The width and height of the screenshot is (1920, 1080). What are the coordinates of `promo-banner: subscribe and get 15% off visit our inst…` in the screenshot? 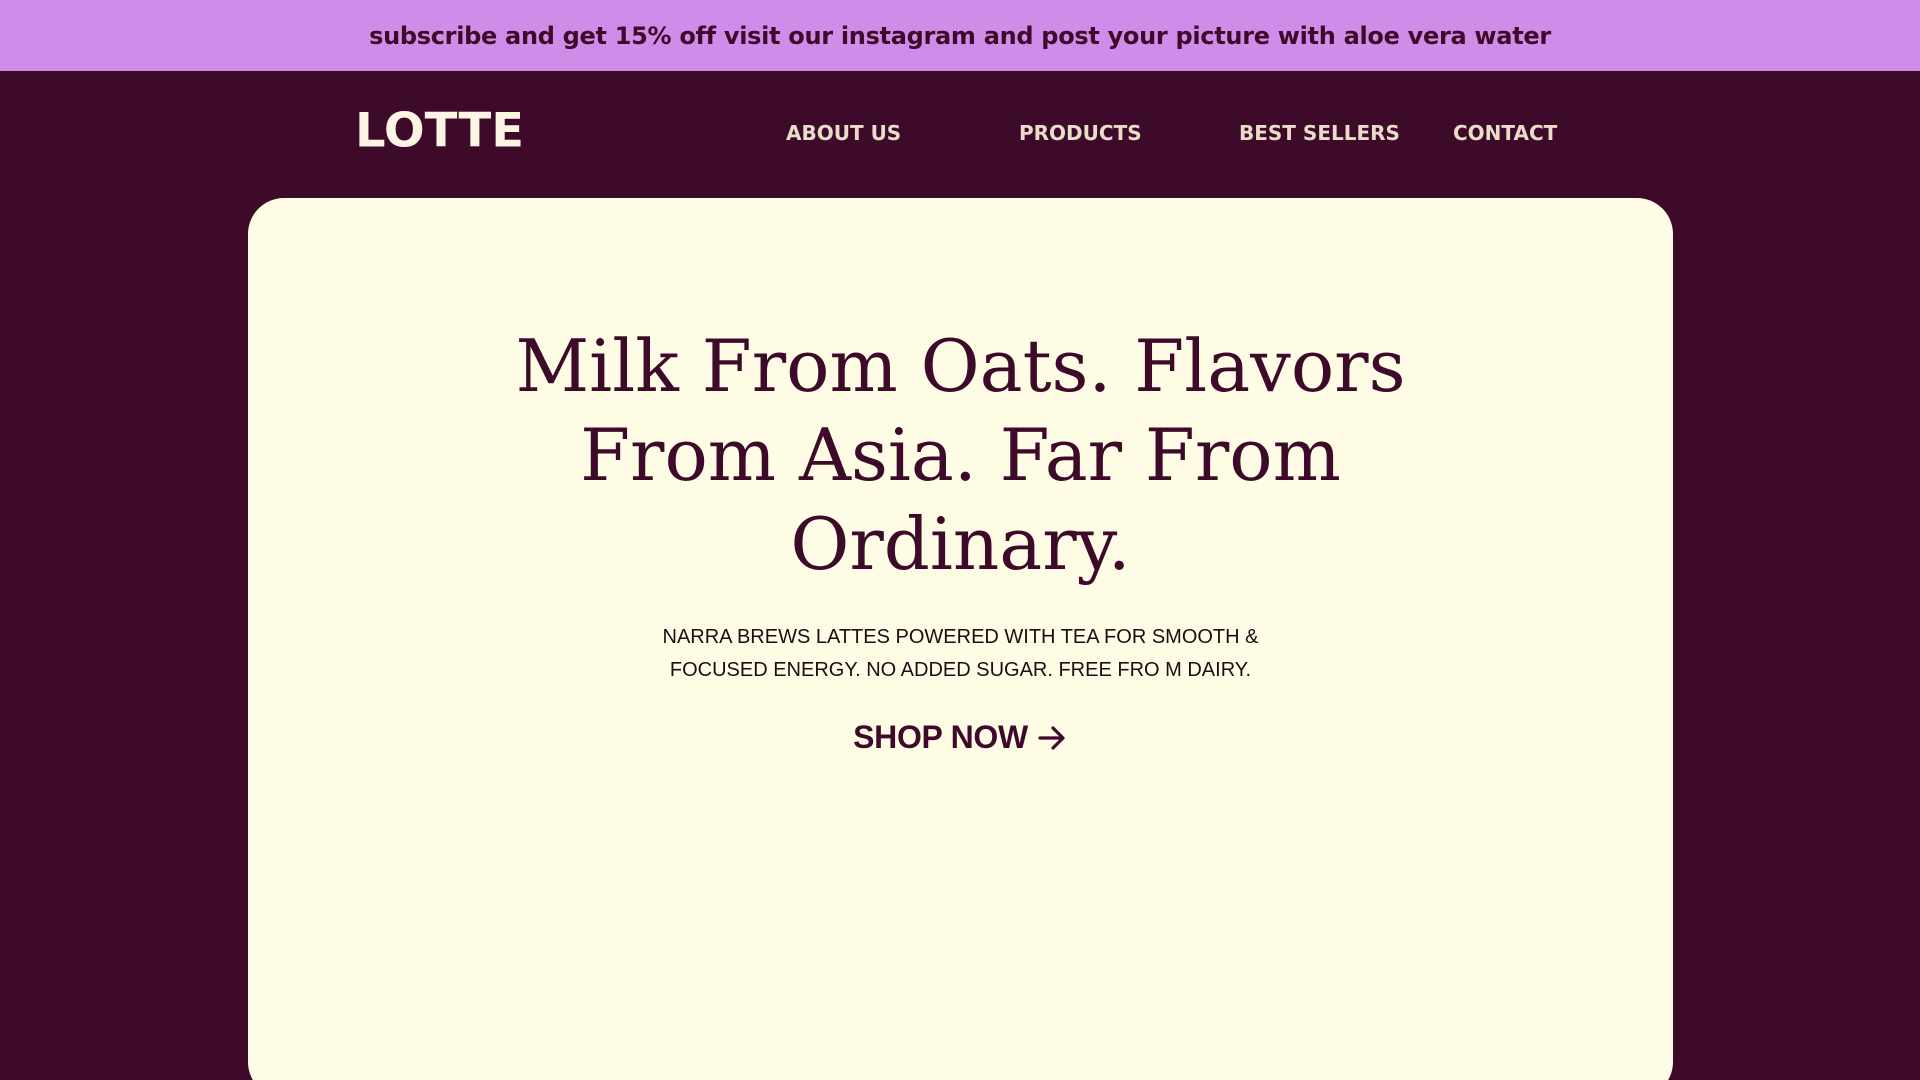 It's located at (960, 35).